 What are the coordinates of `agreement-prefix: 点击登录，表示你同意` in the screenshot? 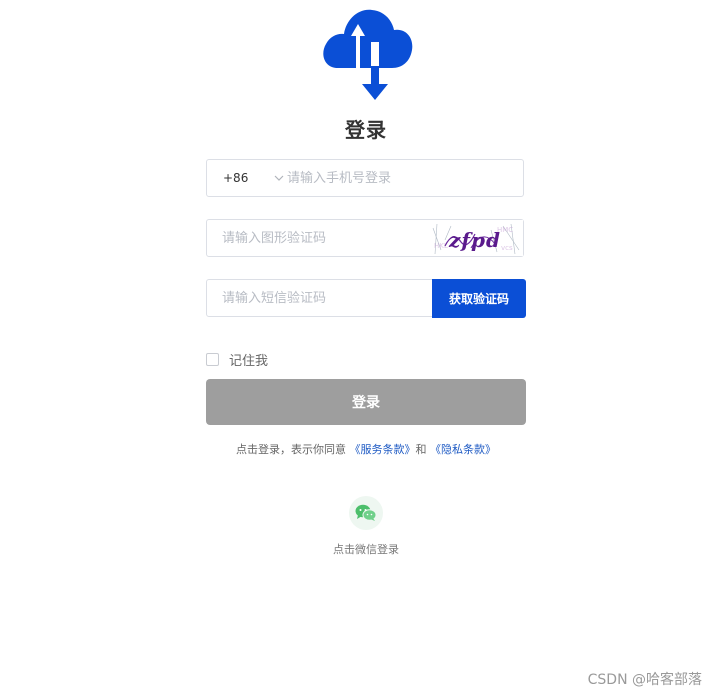 It's located at (291, 449).